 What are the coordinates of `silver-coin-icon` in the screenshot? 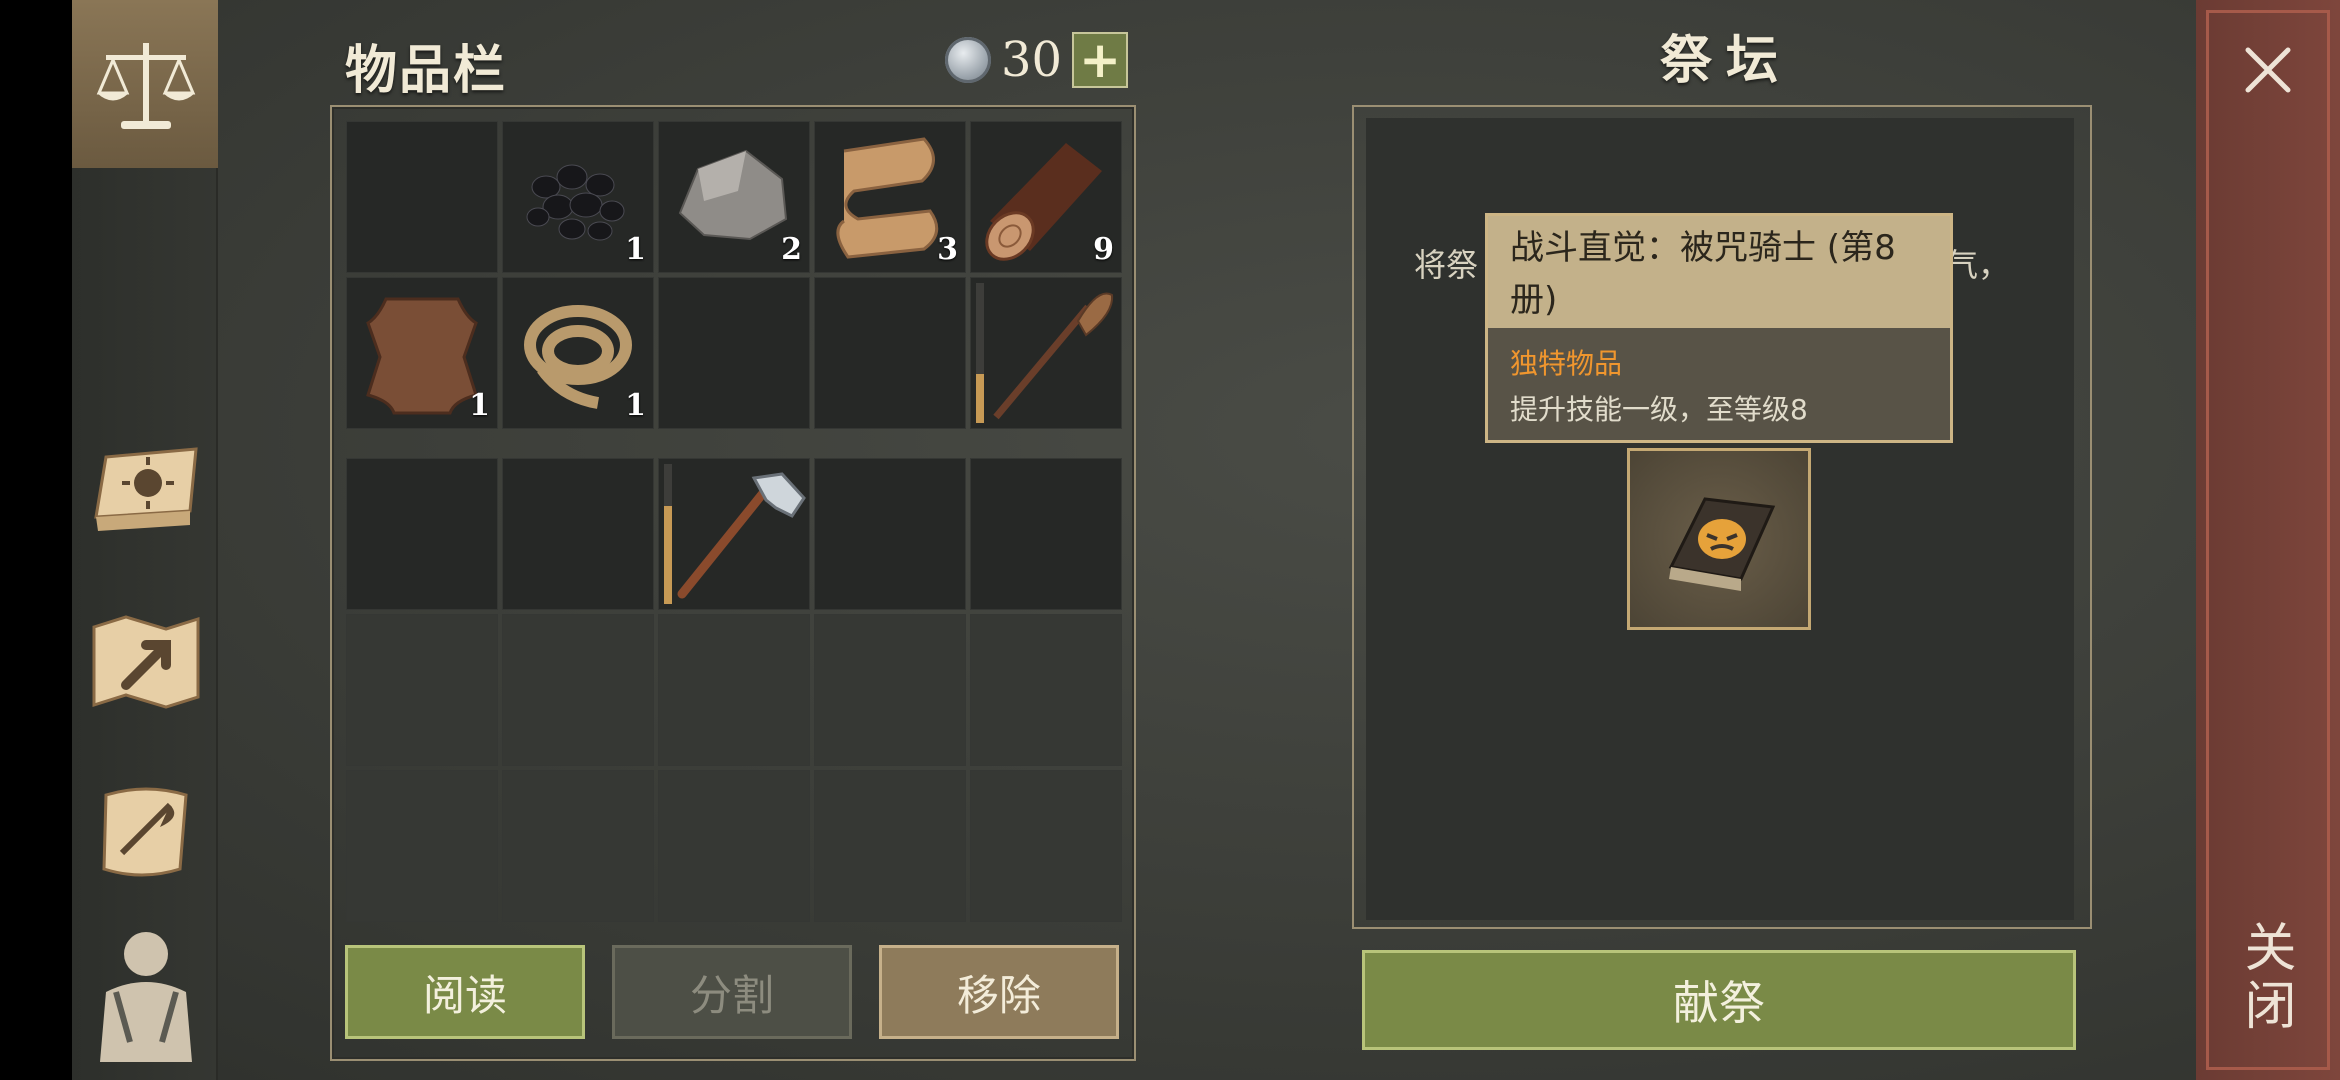 It's located at (968, 60).